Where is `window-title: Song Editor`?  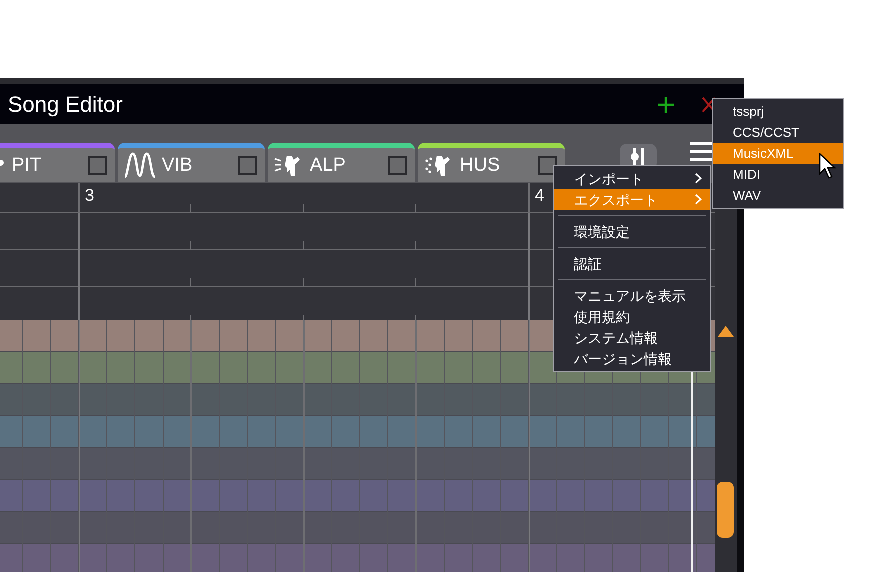
window-title: Song Editor is located at coordinates (65, 104).